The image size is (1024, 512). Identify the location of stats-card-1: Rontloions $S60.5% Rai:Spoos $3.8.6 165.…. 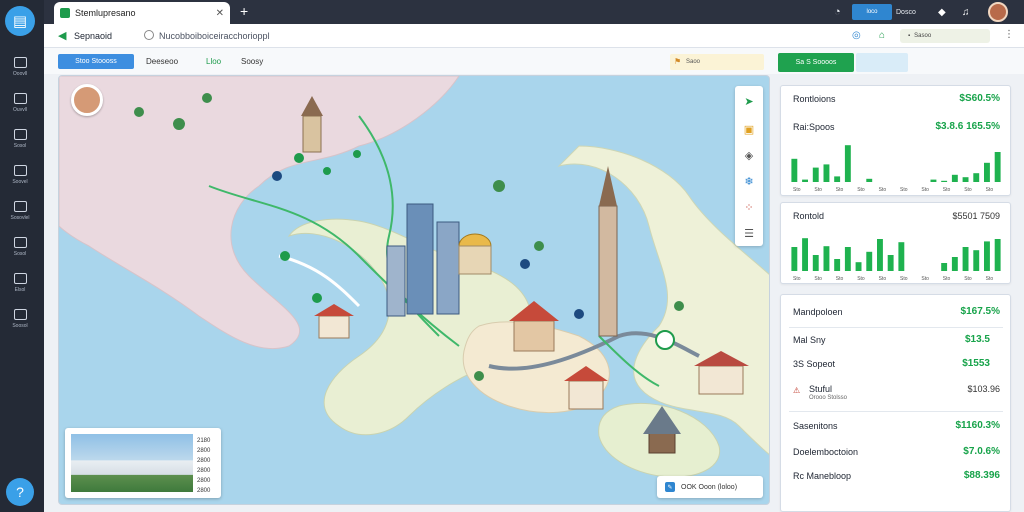
(895, 140).